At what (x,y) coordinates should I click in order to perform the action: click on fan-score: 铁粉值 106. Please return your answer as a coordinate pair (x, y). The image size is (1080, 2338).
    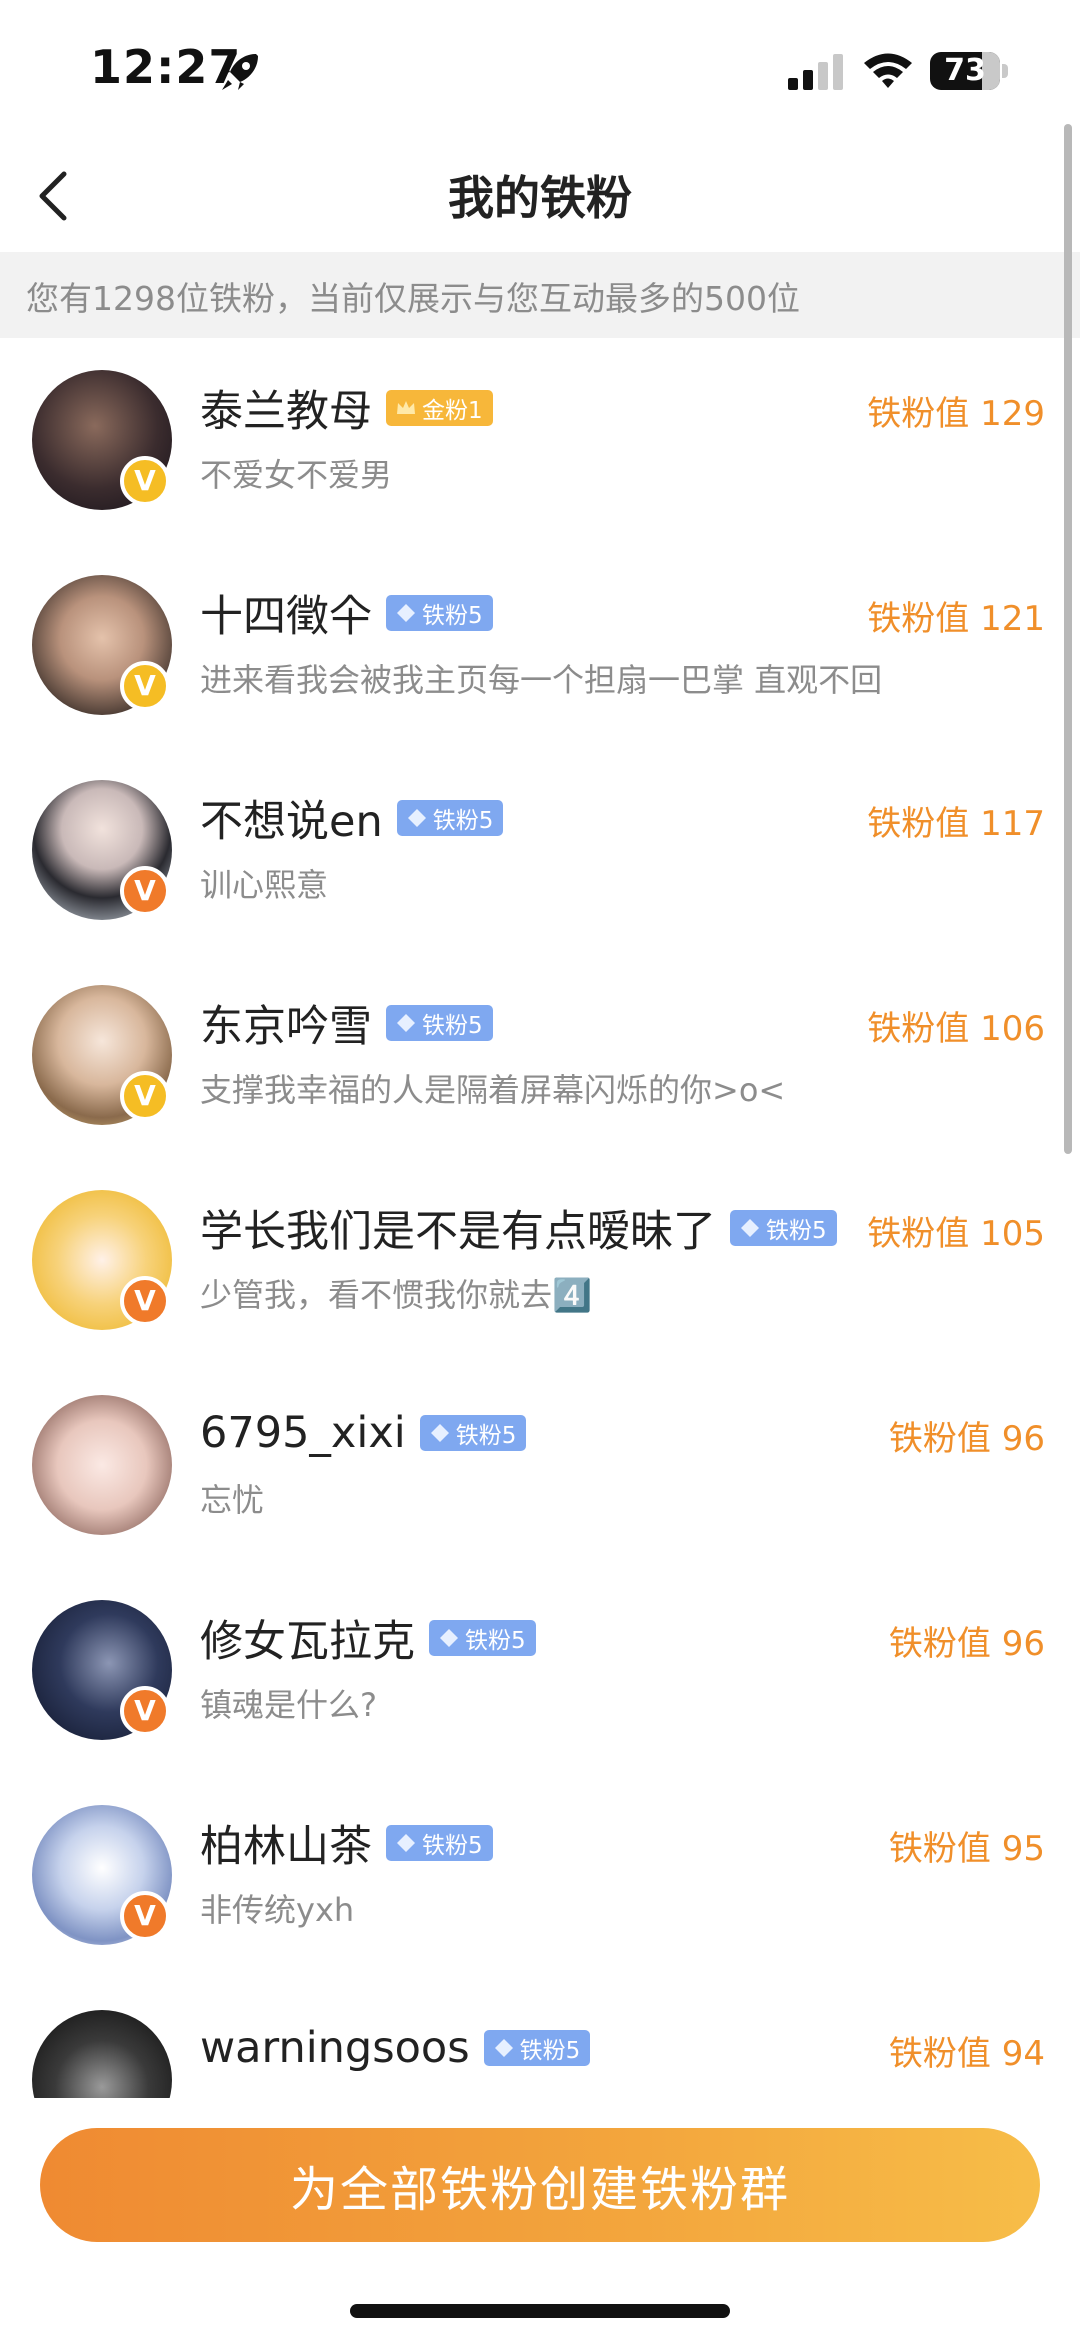
    Looking at the image, I should click on (956, 1029).